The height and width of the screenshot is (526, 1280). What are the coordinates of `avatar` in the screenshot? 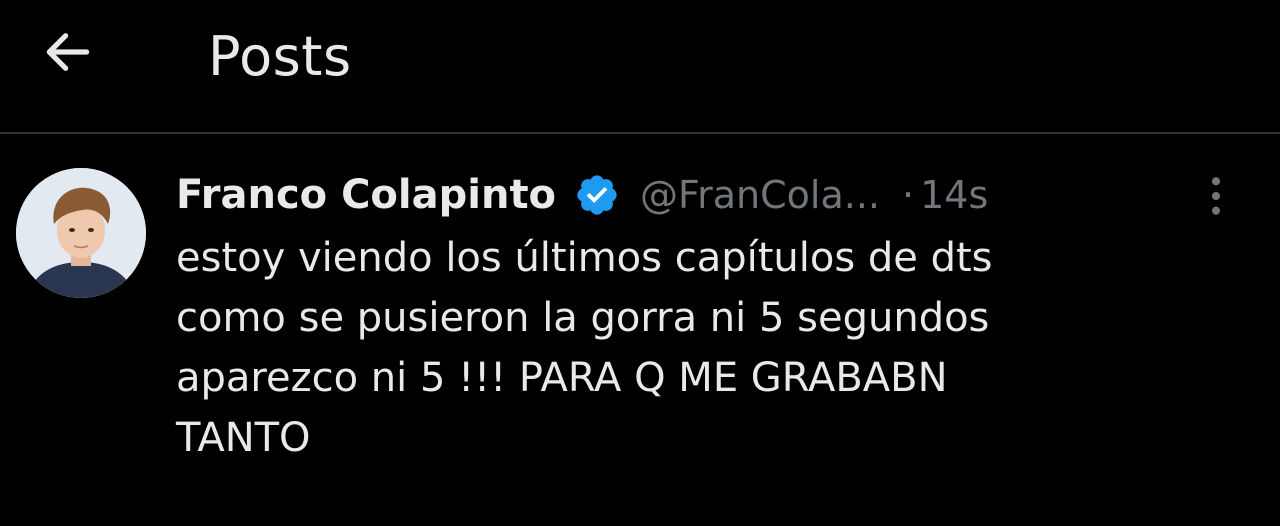 It's located at (81, 233).